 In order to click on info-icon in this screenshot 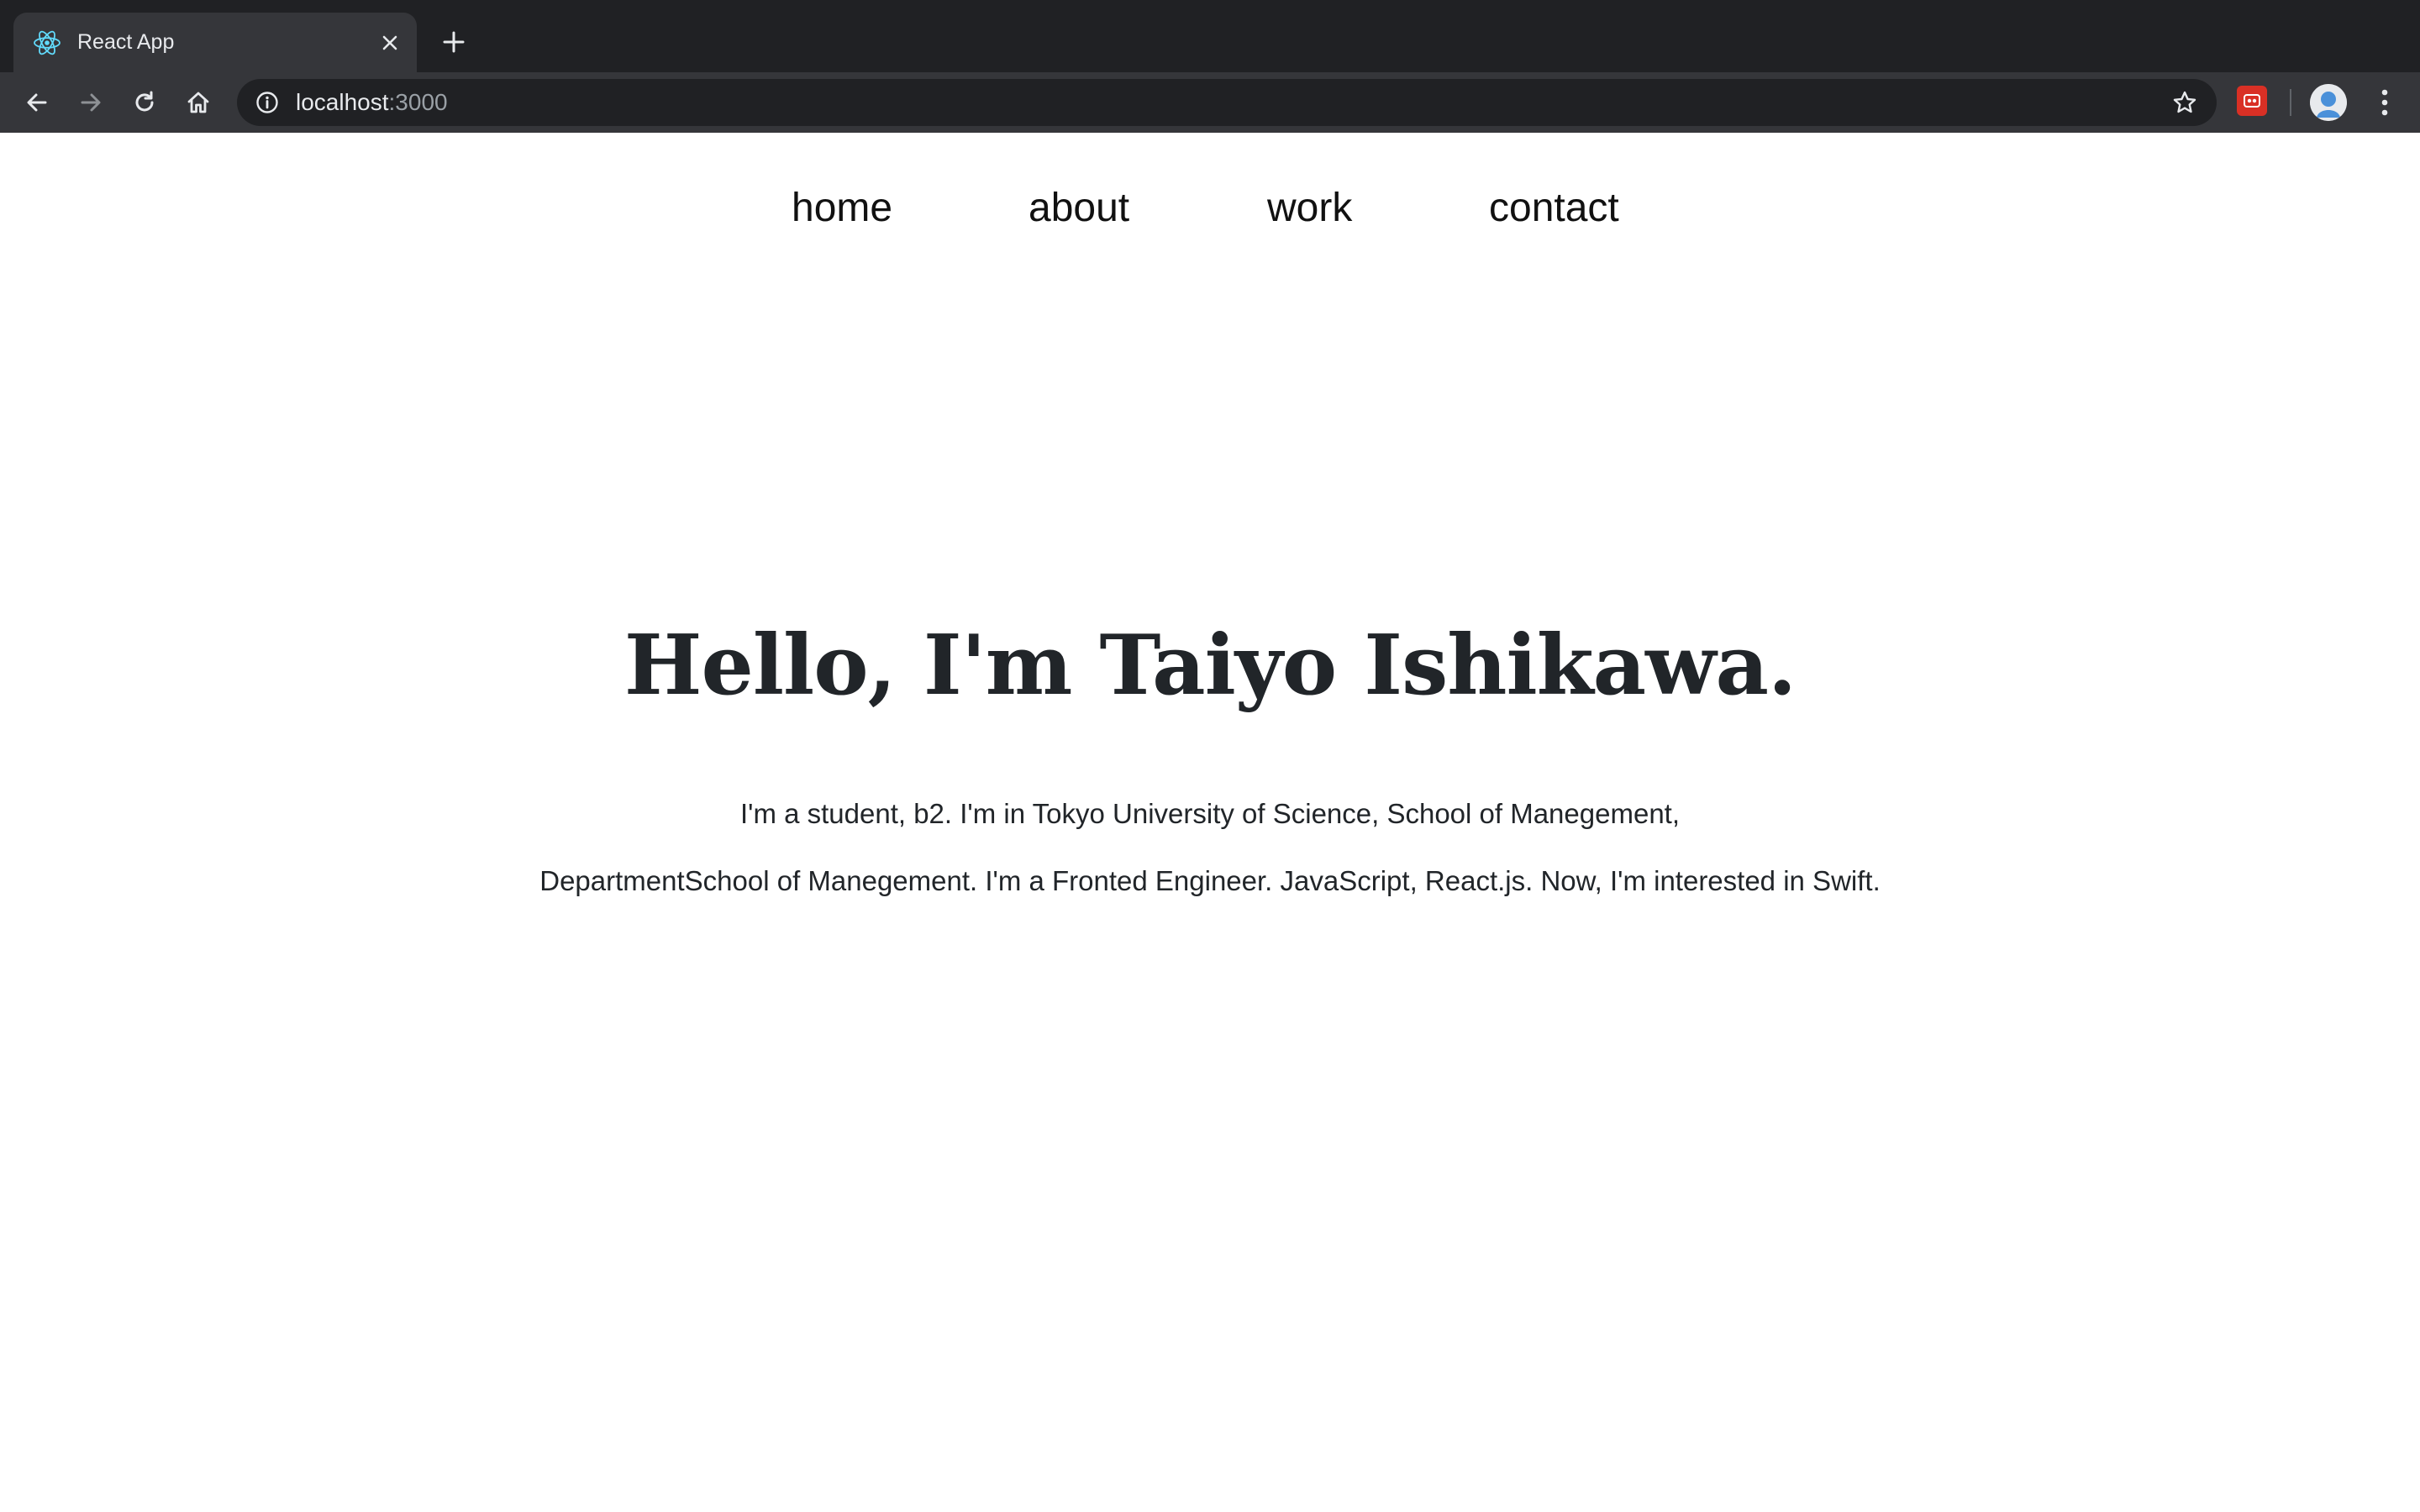, I will do `click(267, 102)`.